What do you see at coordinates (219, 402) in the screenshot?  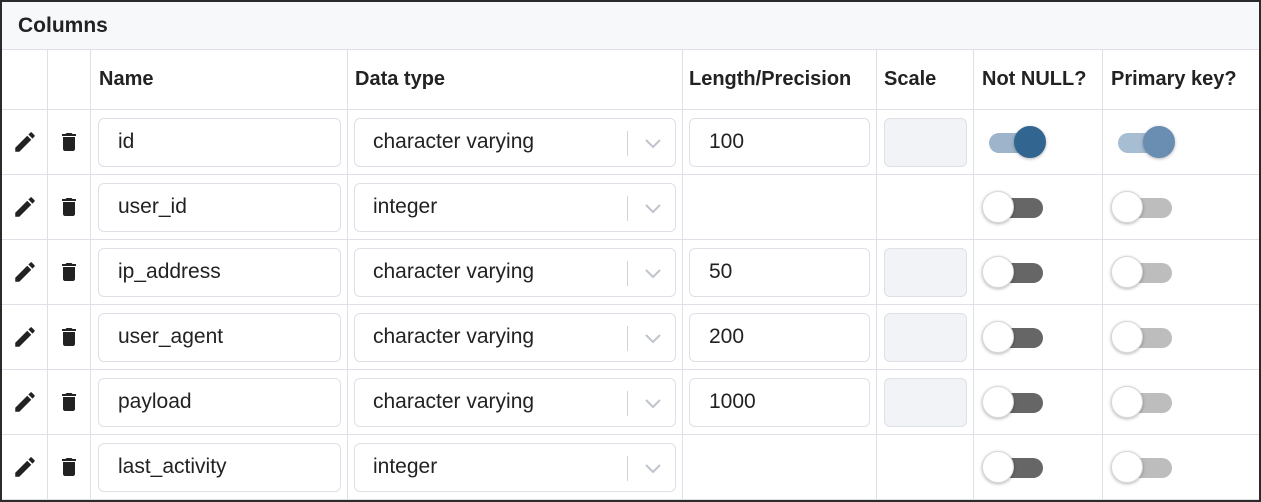 I see `column-name-input: payload` at bounding box center [219, 402].